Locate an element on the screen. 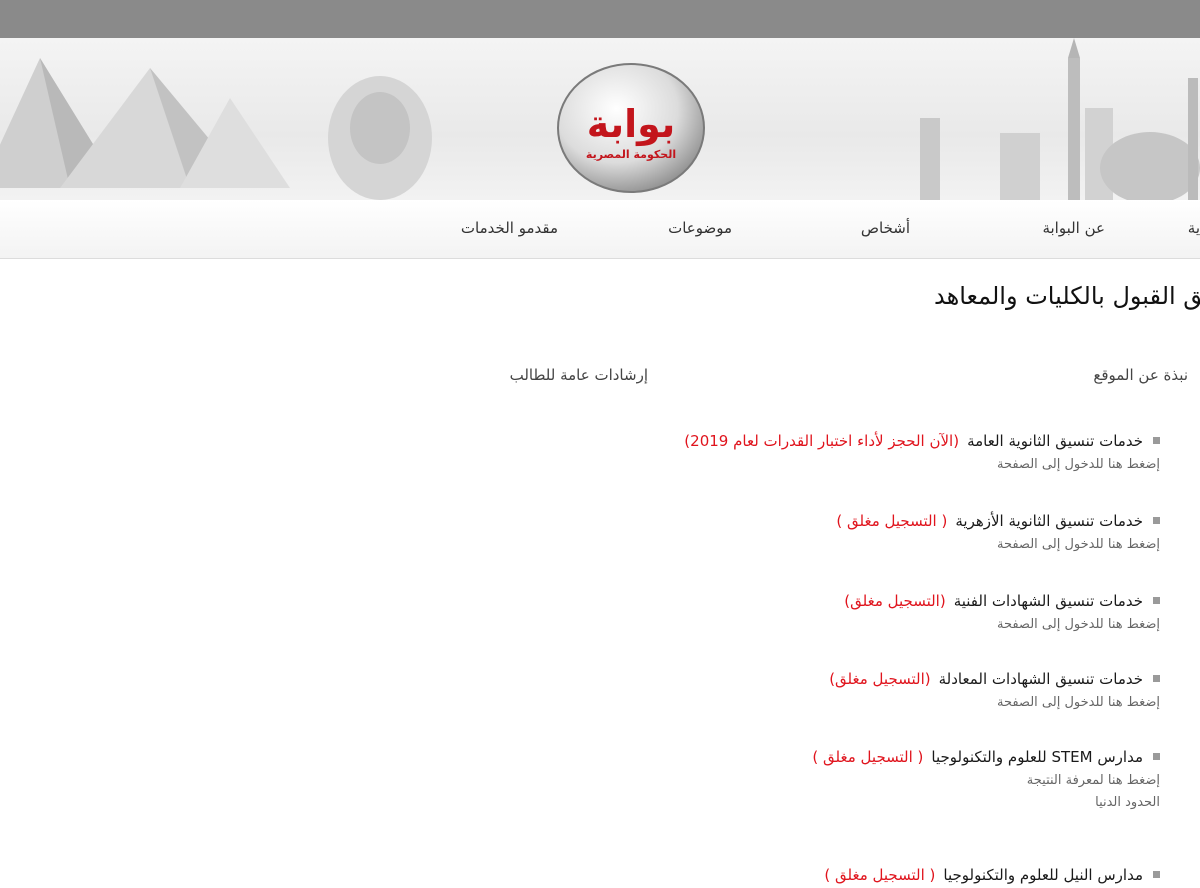  browser-top-bar is located at coordinates (600, 19).